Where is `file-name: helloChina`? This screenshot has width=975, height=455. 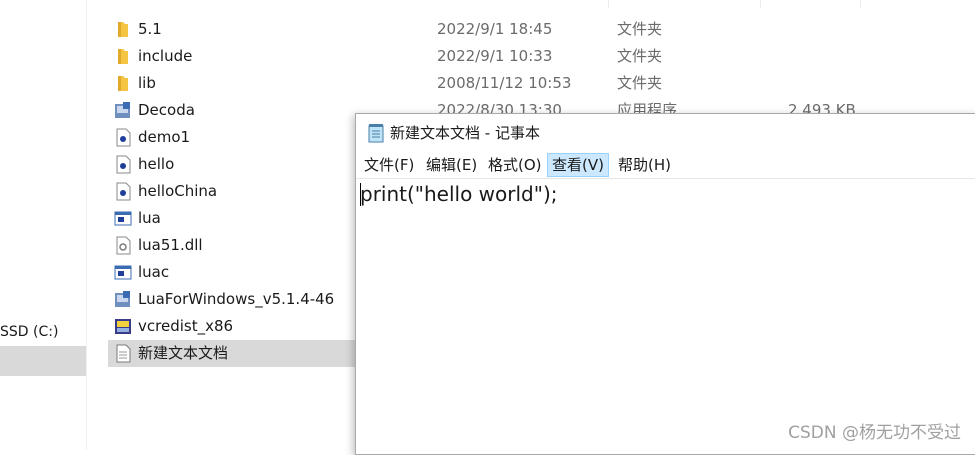 file-name: helloChina is located at coordinates (178, 191).